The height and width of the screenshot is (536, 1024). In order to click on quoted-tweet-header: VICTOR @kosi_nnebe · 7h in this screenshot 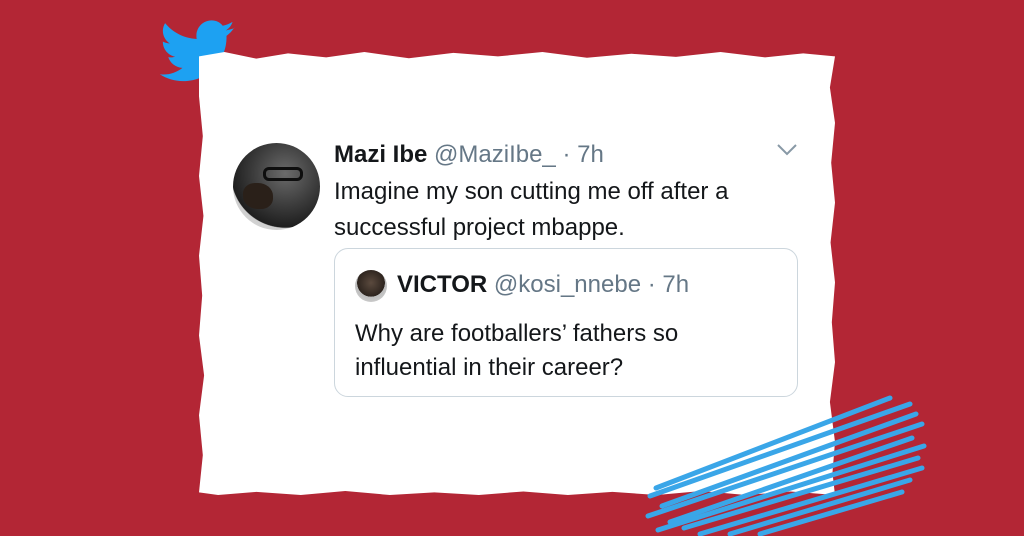, I will do `click(543, 285)`.